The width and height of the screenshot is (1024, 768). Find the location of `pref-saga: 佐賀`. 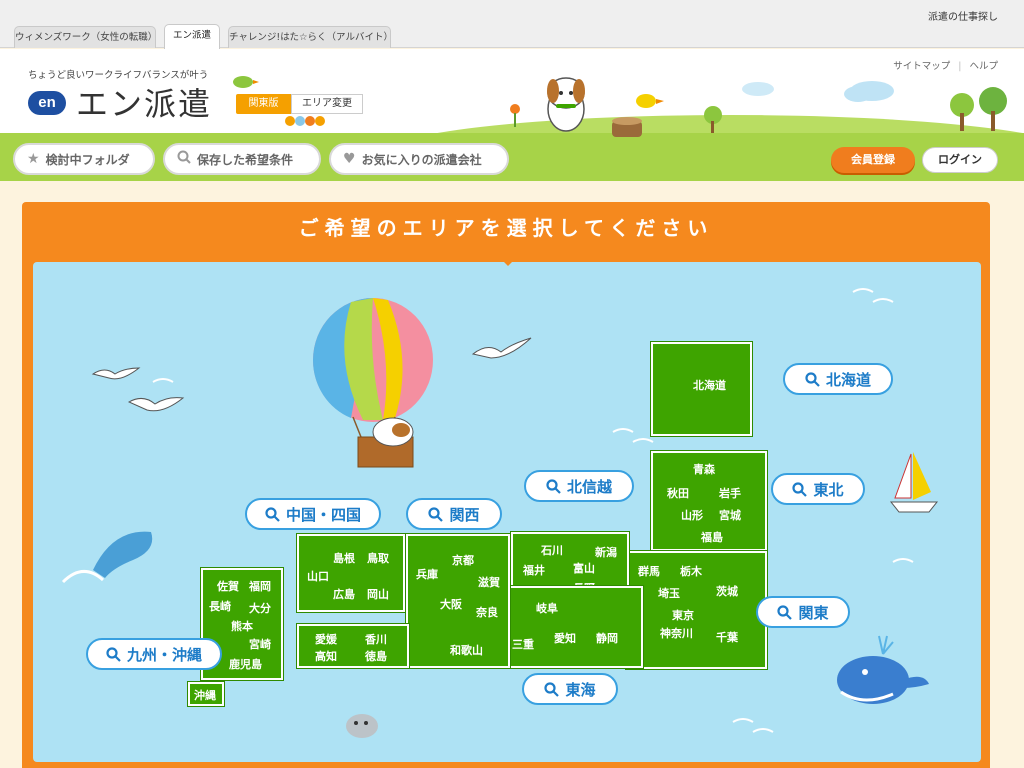

pref-saga: 佐賀 is located at coordinates (228, 586).